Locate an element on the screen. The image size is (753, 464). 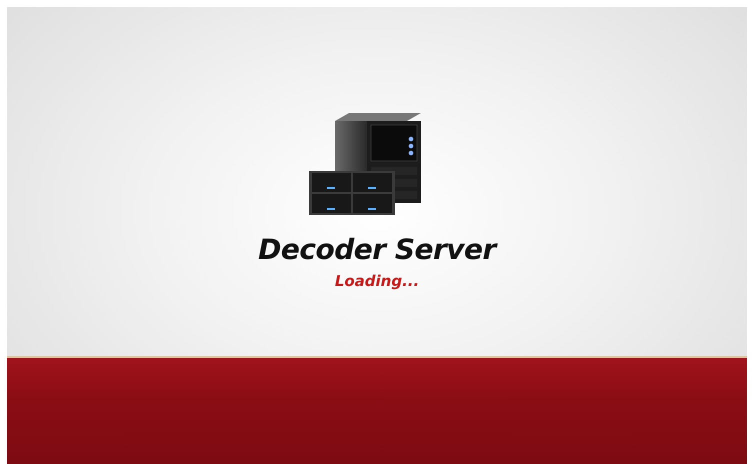
app-title: Decoder Server is located at coordinates (377, 249).